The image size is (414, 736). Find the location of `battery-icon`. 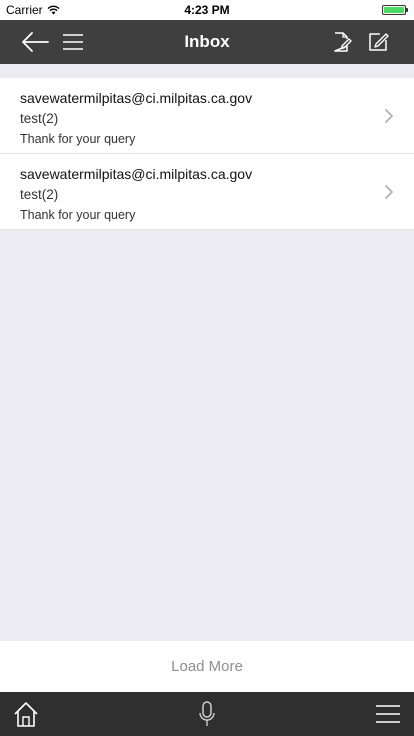

battery-icon is located at coordinates (395, 10).